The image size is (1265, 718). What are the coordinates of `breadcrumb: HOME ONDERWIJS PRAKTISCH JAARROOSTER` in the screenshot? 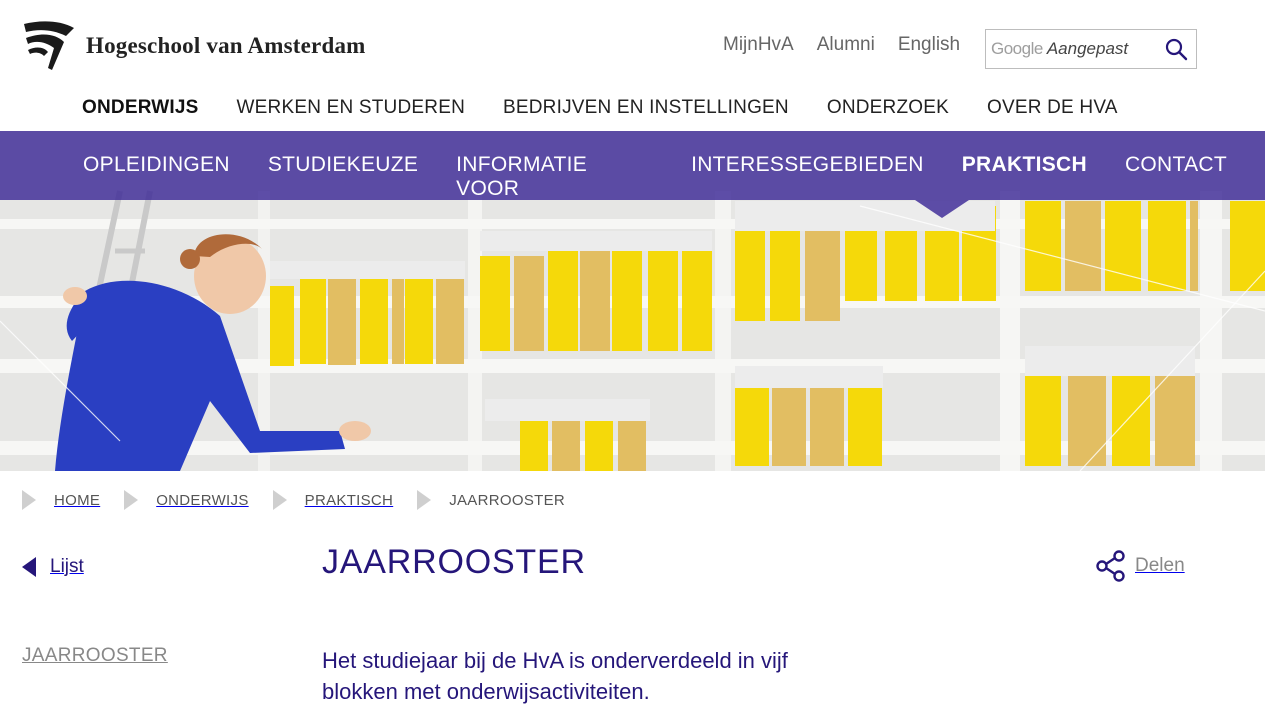 It's located at (305, 500).